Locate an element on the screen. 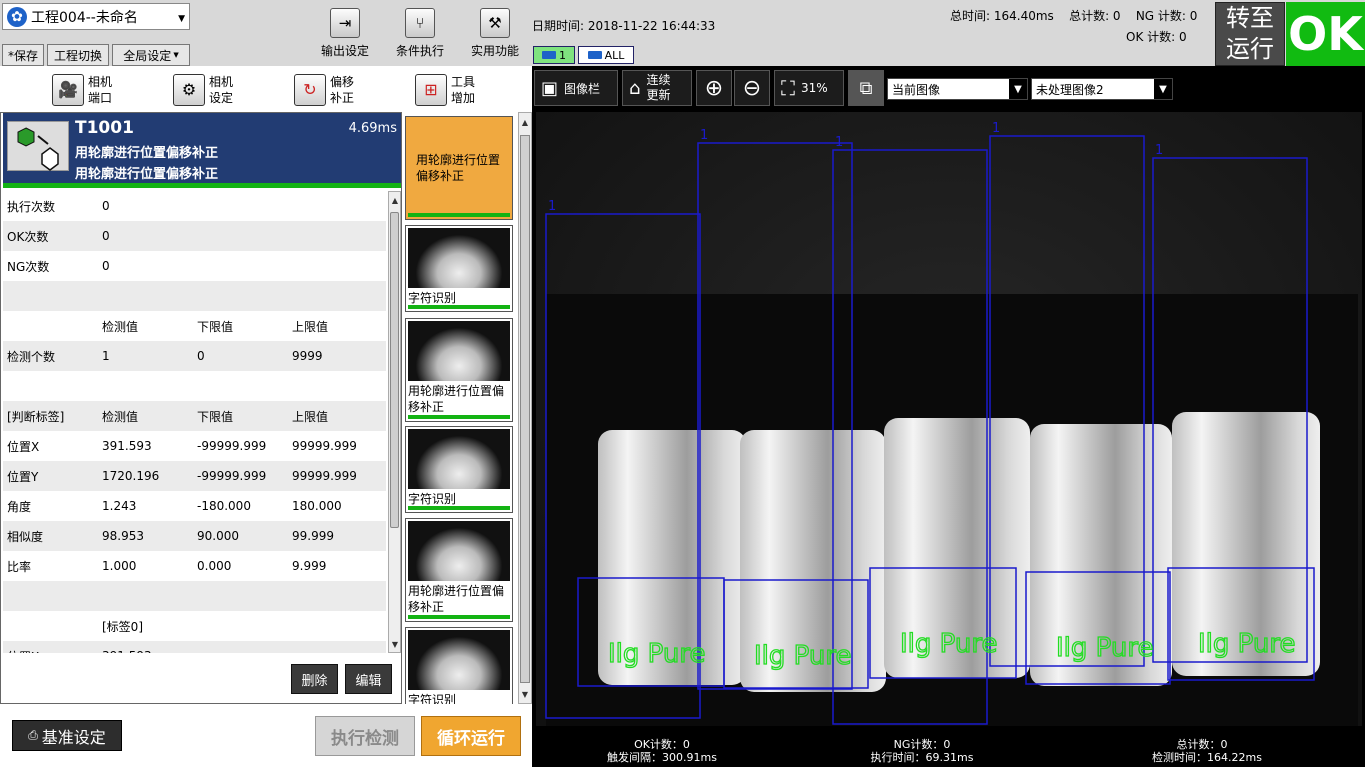 The width and height of the screenshot is (1365, 767). table-cell: -99999.999 is located at coordinates (232, 446).